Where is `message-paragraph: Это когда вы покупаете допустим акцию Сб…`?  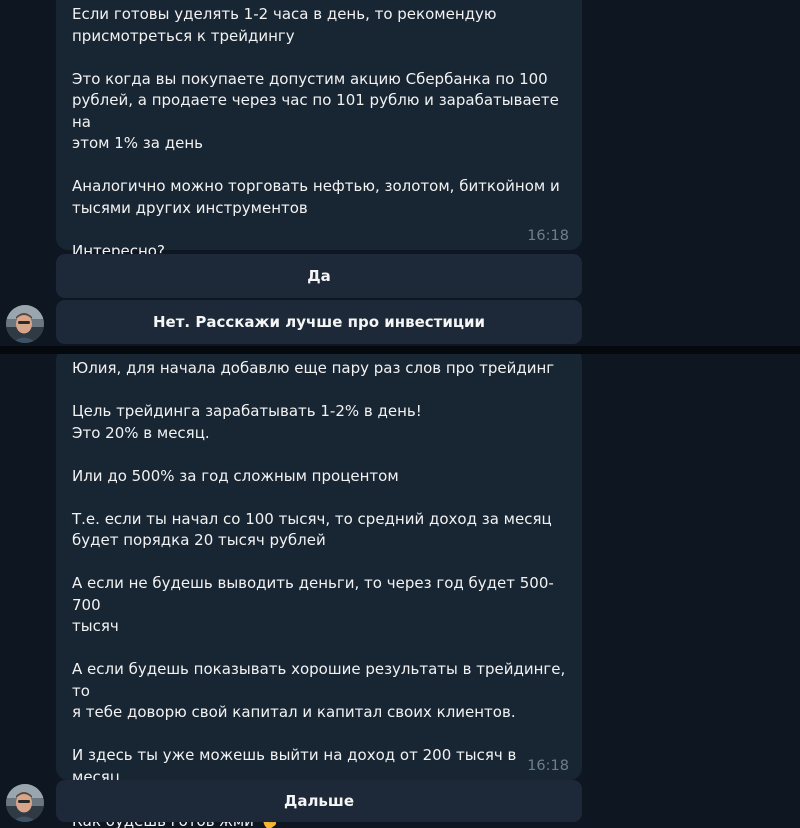
message-paragraph: Это когда вы покупаете допустим акцию Сб… is located at coordinates (315, 111).